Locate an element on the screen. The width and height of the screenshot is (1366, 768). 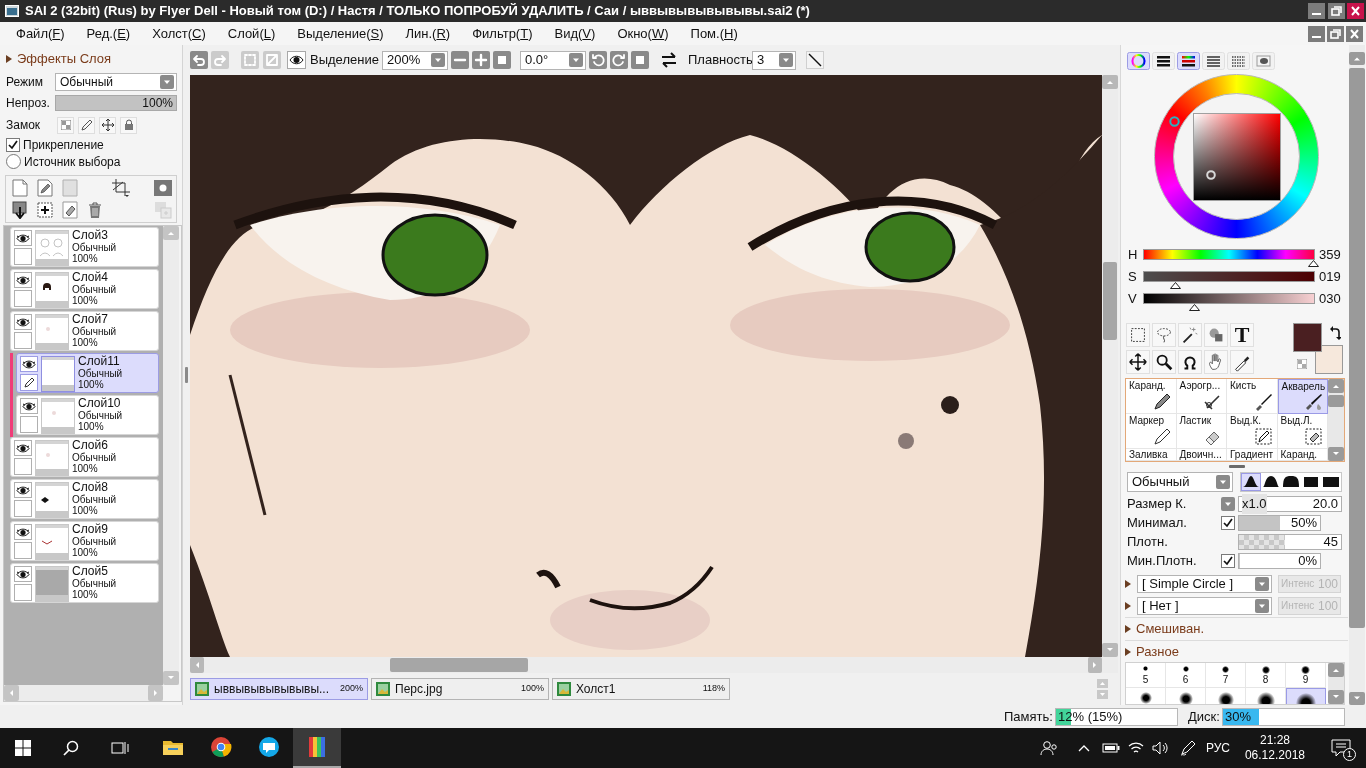
menu-item: Холст(C) is located at coordinates (179, 33).